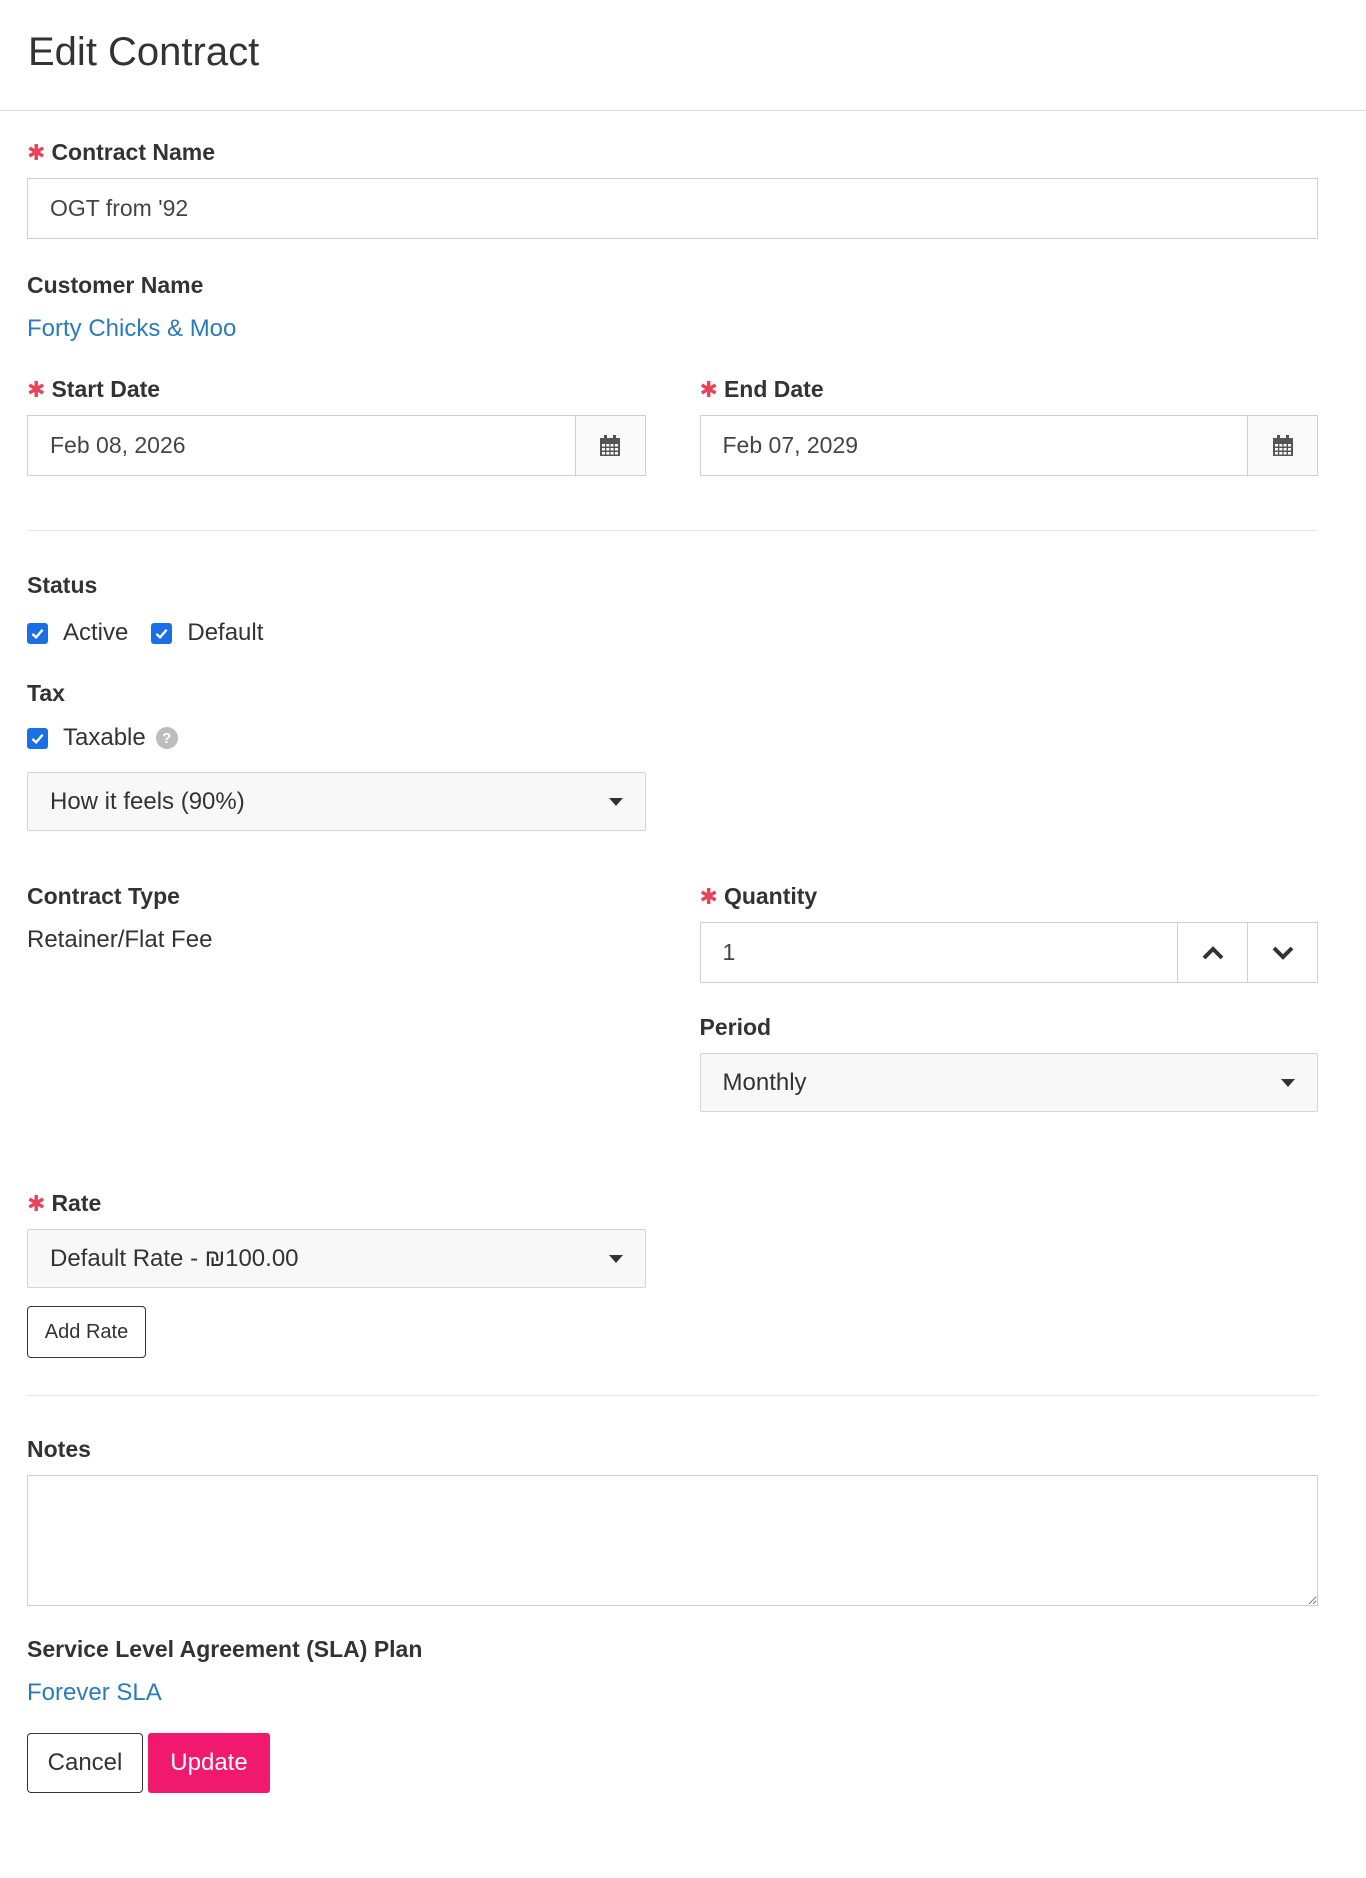  What do you see at coordinates (1008, 445) in the screenshot?
I see `end-date-input: Feb 07, 2029` at bounding box center [1008, 445].